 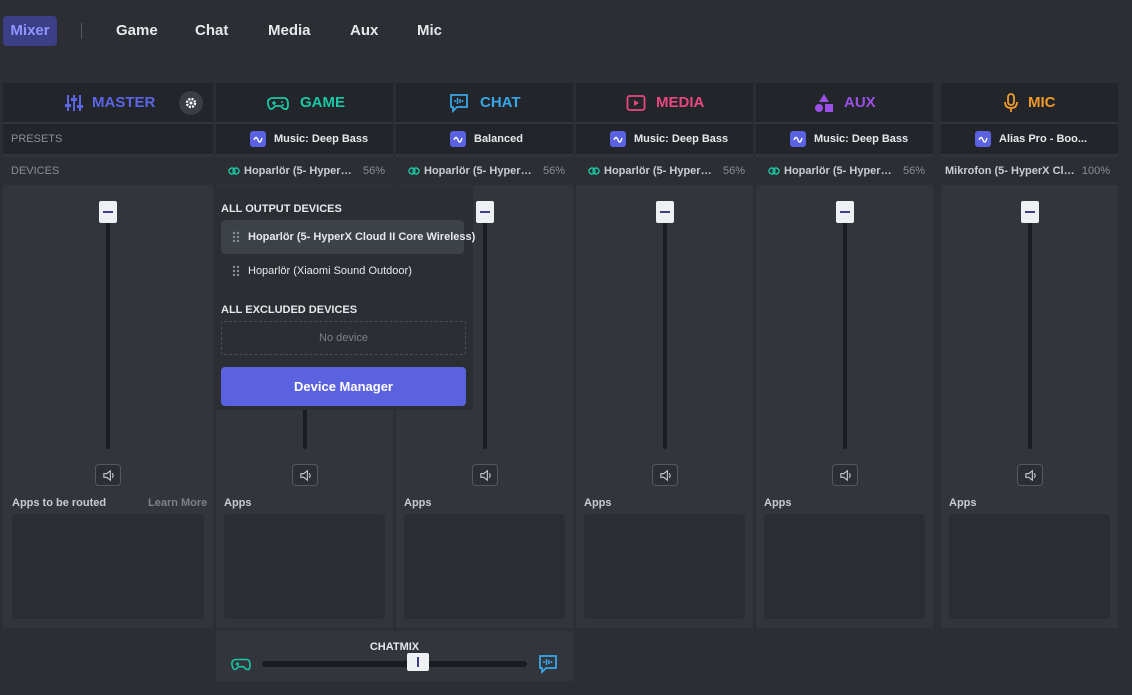 I want to click on microphone-icon, so click(x=1011, y=102).